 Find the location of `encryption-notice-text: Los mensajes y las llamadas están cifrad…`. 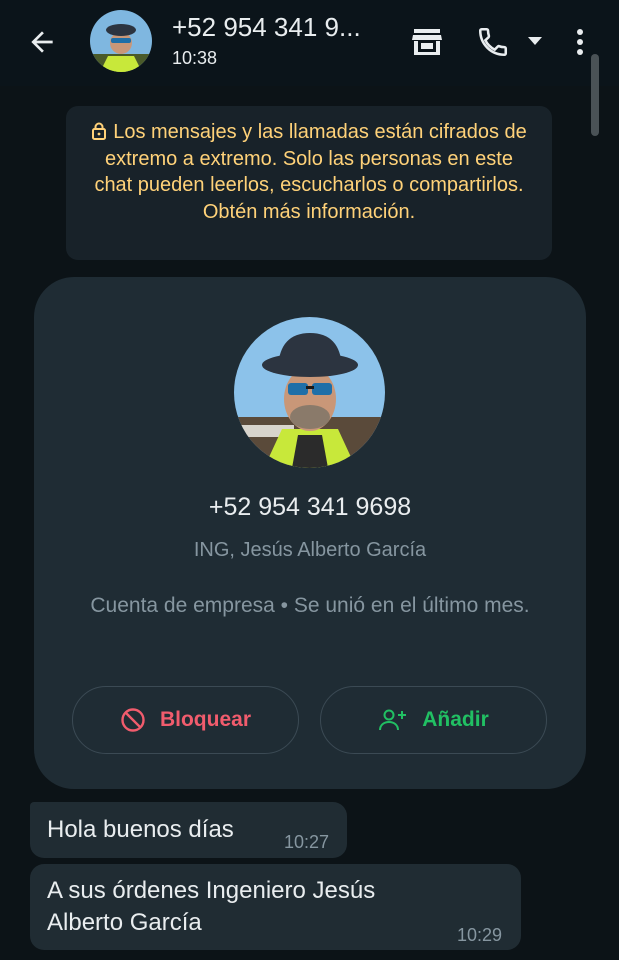

encryption-notice-text: Los mensajes y las llamadas están cifrad… is located at coordinates (310, 172).